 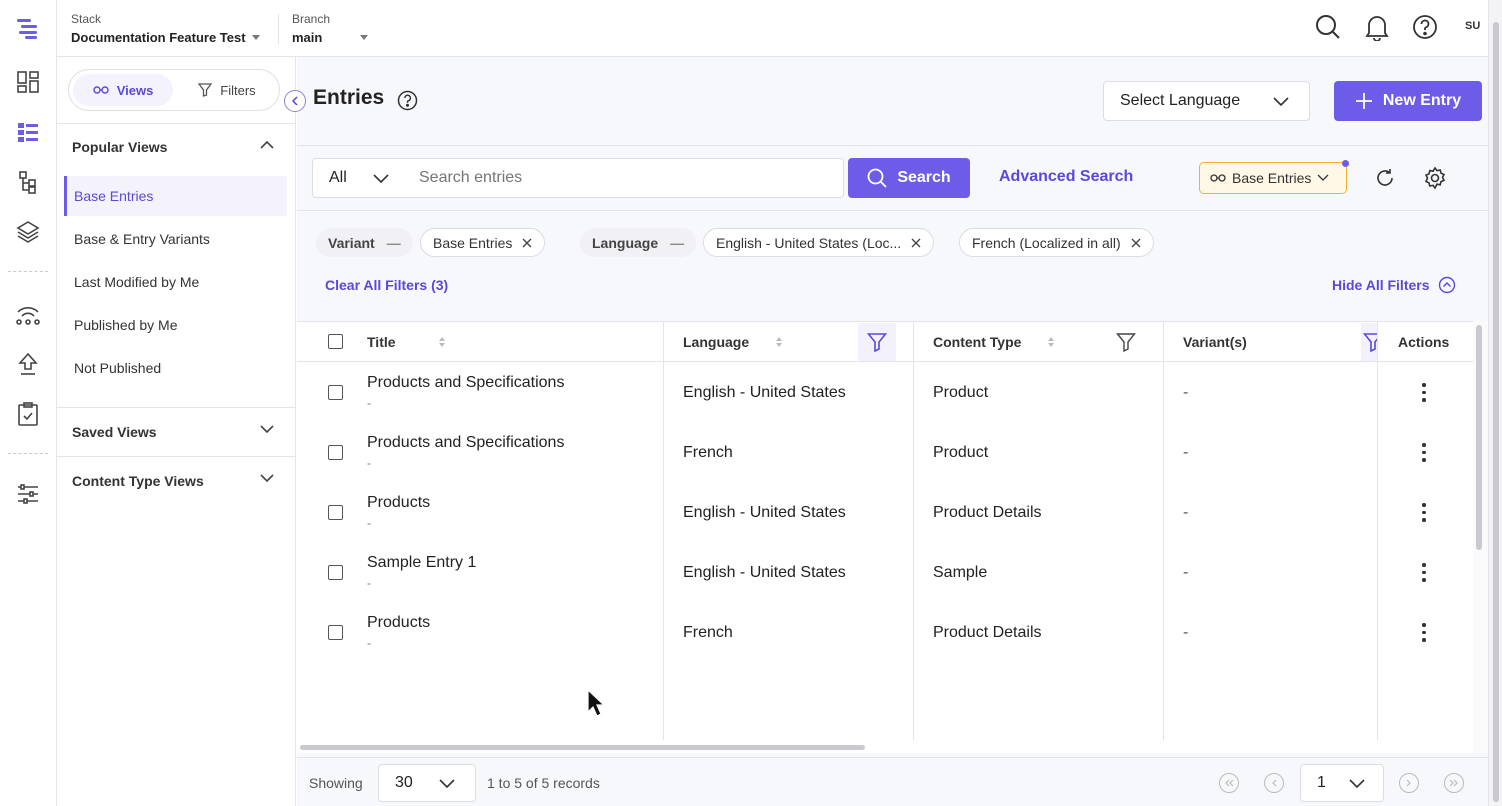 What do you see at coordinates (28, 494) in the screenshot?
I see `settings-sliders-icon` at bounding box center [28, 494].